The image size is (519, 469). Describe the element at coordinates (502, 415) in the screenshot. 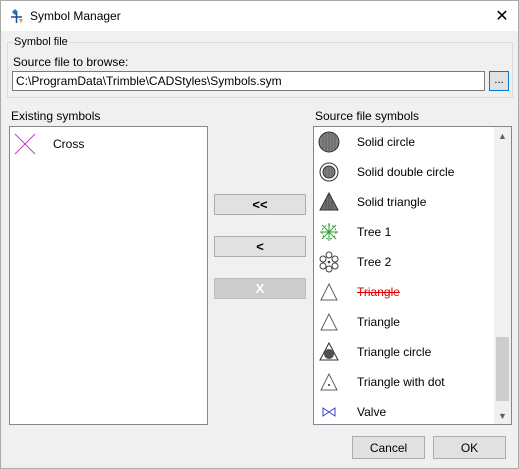

I see `scroll-down-arrow: ▼` at that location.